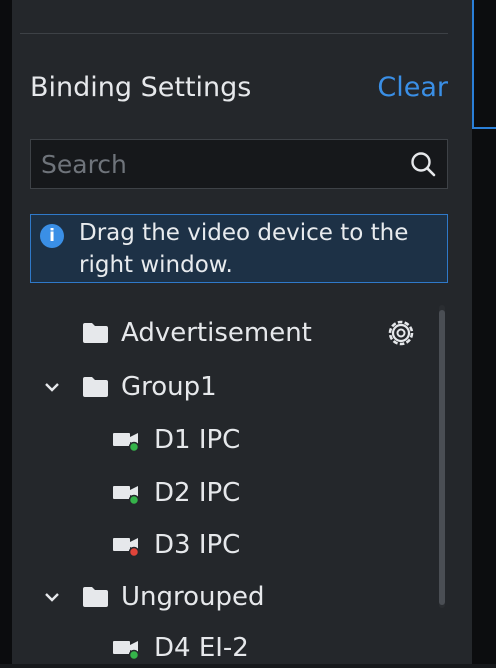  I want to click on device-label: D1 IPC, so click(197, 440).